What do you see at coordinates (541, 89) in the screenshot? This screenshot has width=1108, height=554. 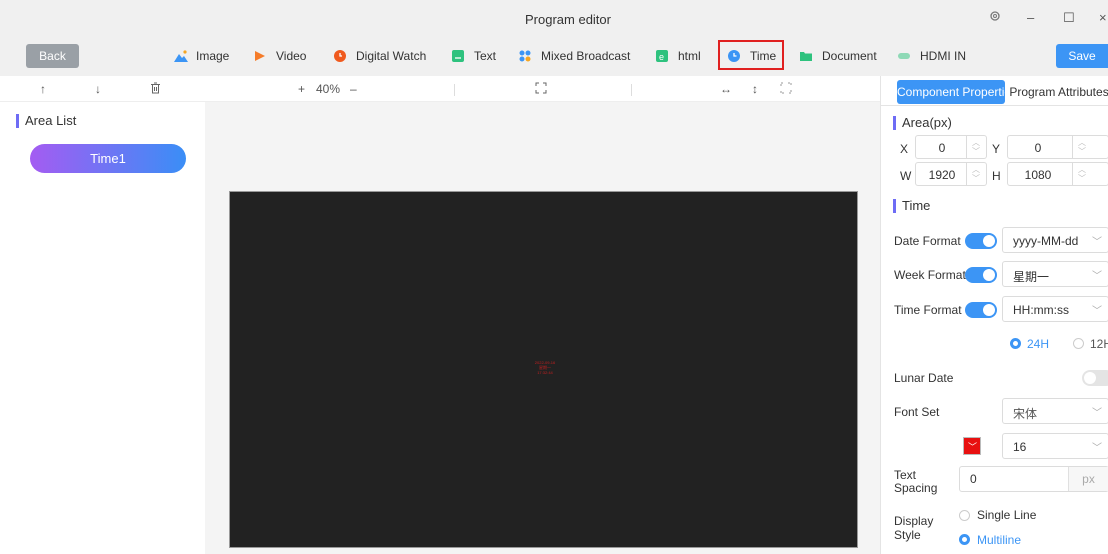 I see `fit-screen-icon` at bounding box center [541, 89].